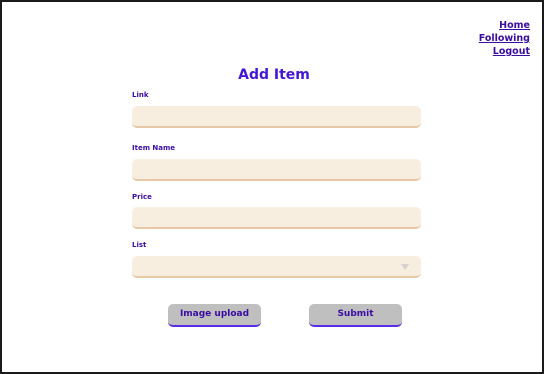  I want to click on price-input, so click(276, 218).